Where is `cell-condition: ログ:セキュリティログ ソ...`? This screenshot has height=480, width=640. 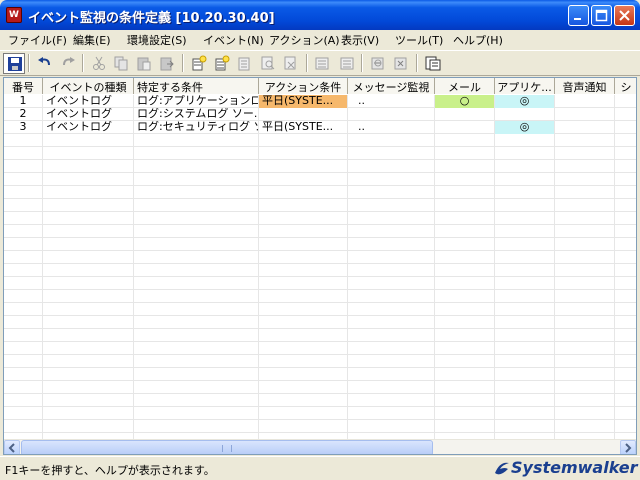 cell-condition: ログ:セキュリティログ ソ... is located at coordinates (197, 127).